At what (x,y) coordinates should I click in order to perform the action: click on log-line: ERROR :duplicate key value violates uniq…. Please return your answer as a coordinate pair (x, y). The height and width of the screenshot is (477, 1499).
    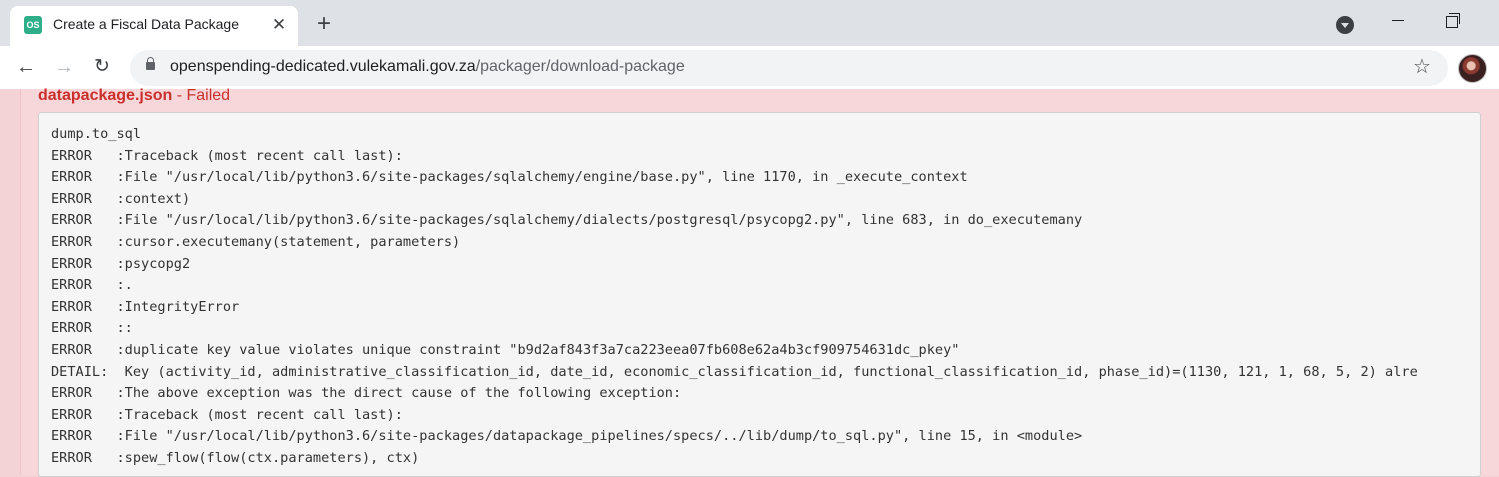
    Looking at the image, I should click on (505, 349).